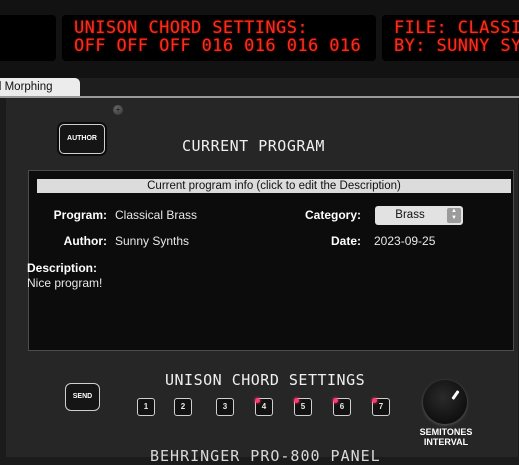 The height and width of the screenshot is (465, 519). I want to click on lcd-file-display: FILE: CLASSI BY: SUNNY SY, so click(450, 38).